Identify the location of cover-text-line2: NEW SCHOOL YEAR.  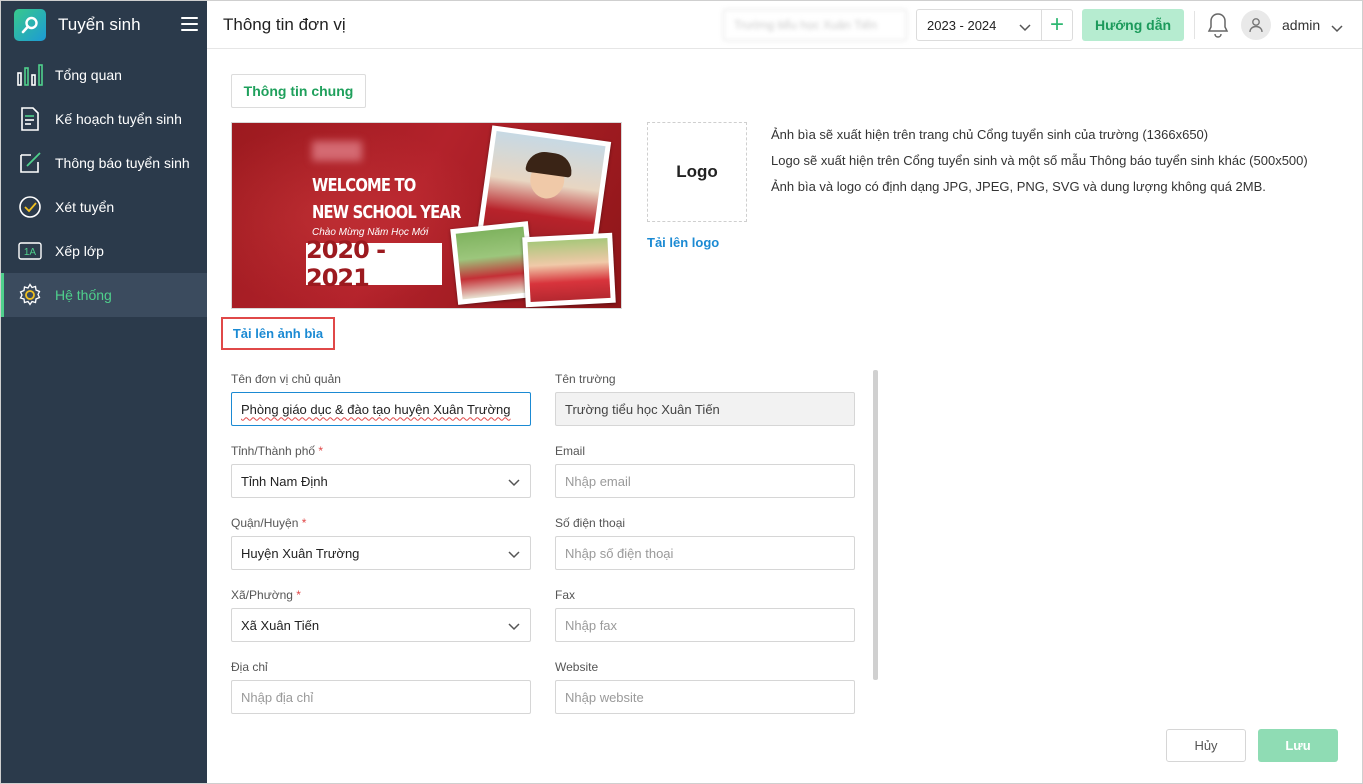
(386, 212).